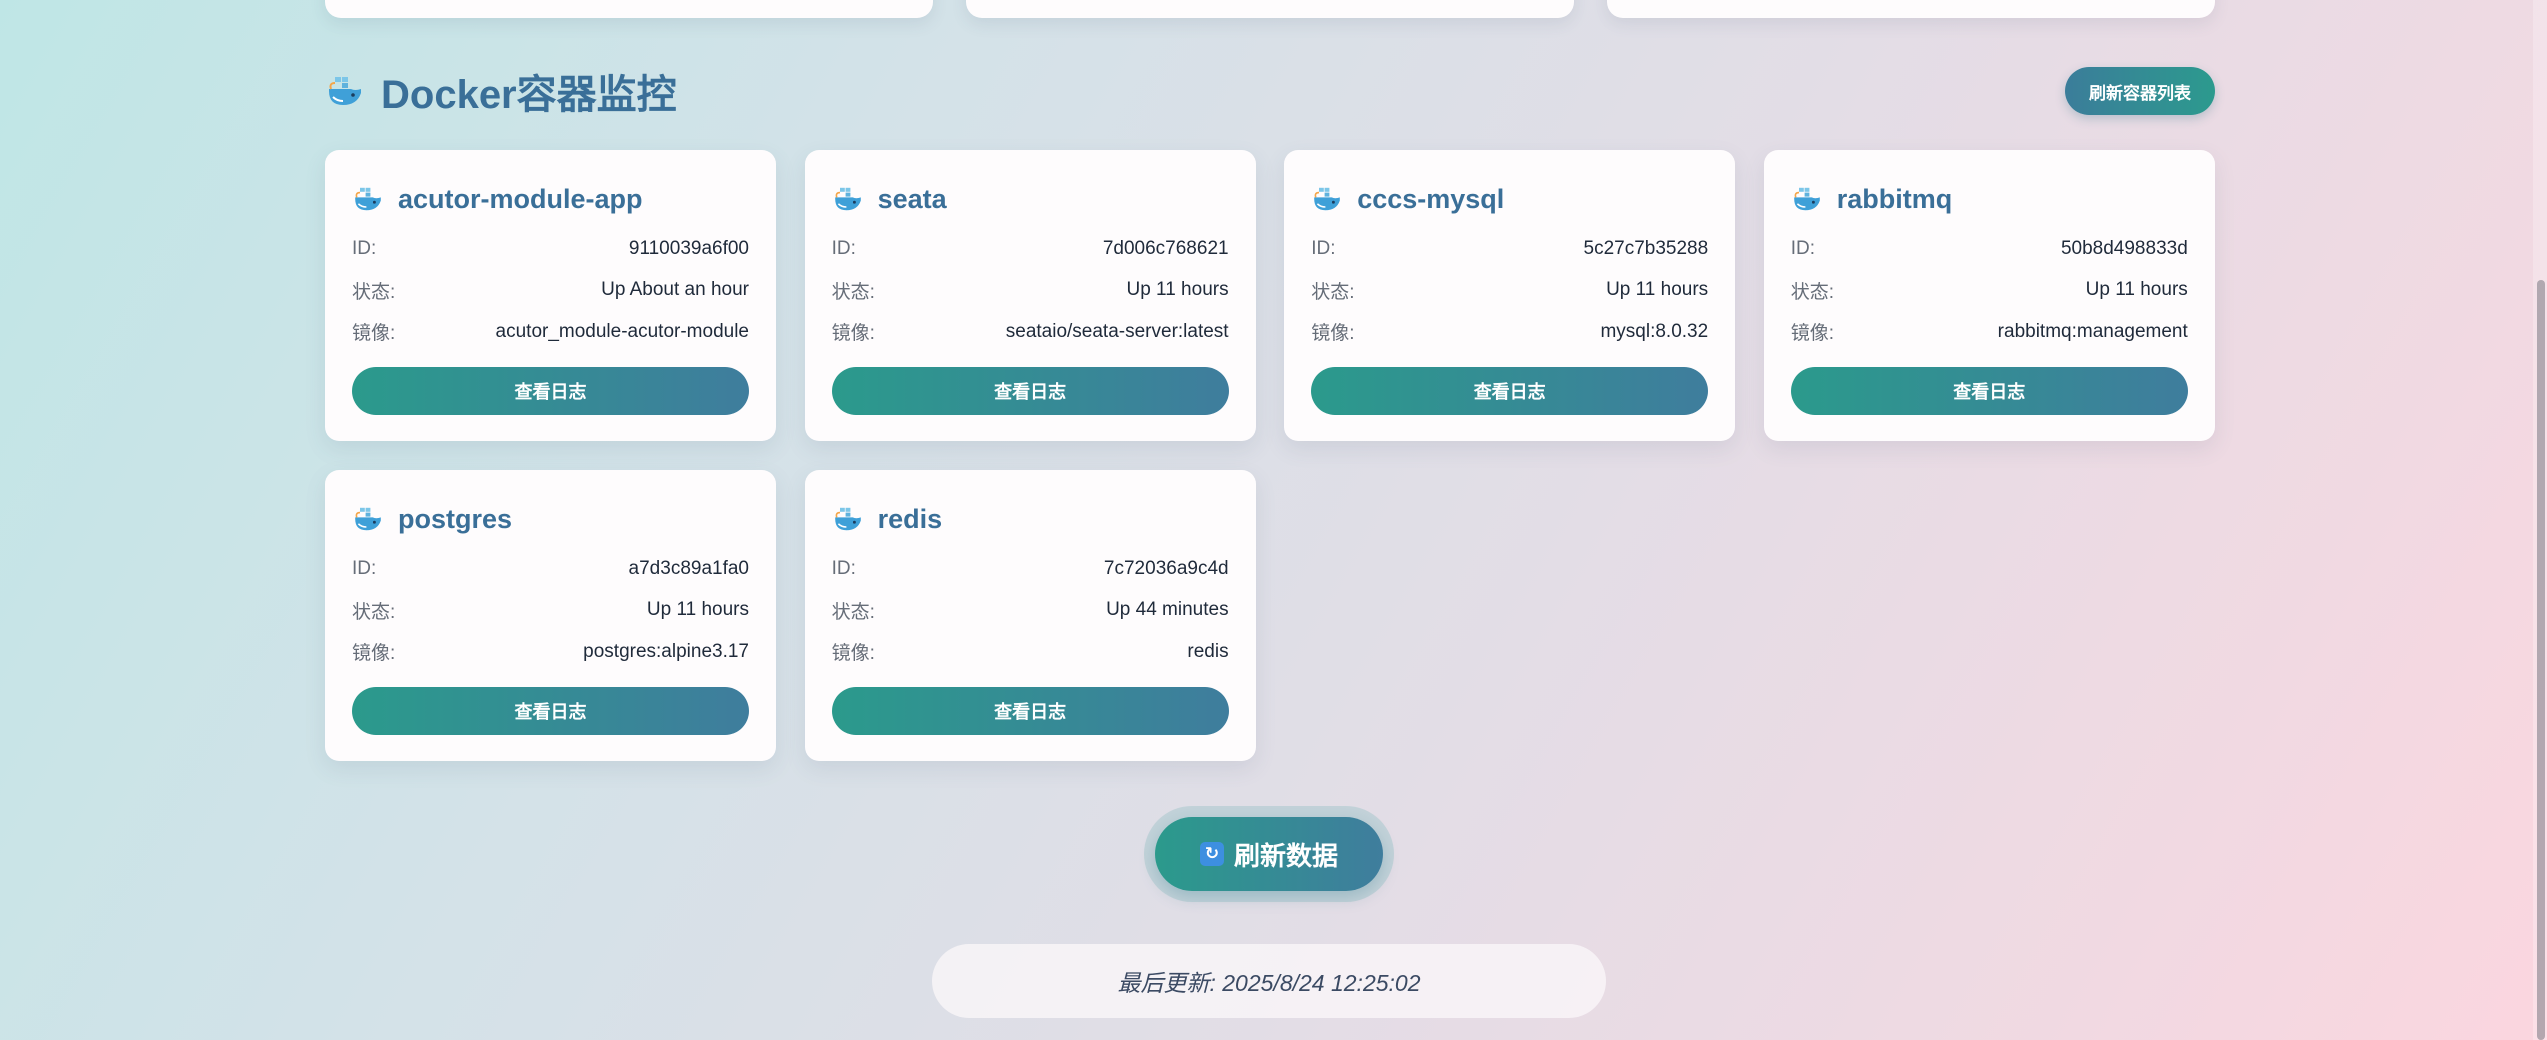 The height and width of the screenshot is (1040, 2547). What do you see at coordinates (520, 198) in the screenshot?
I see `container-name: acutor-module-app` at bounding box center [520, 198].